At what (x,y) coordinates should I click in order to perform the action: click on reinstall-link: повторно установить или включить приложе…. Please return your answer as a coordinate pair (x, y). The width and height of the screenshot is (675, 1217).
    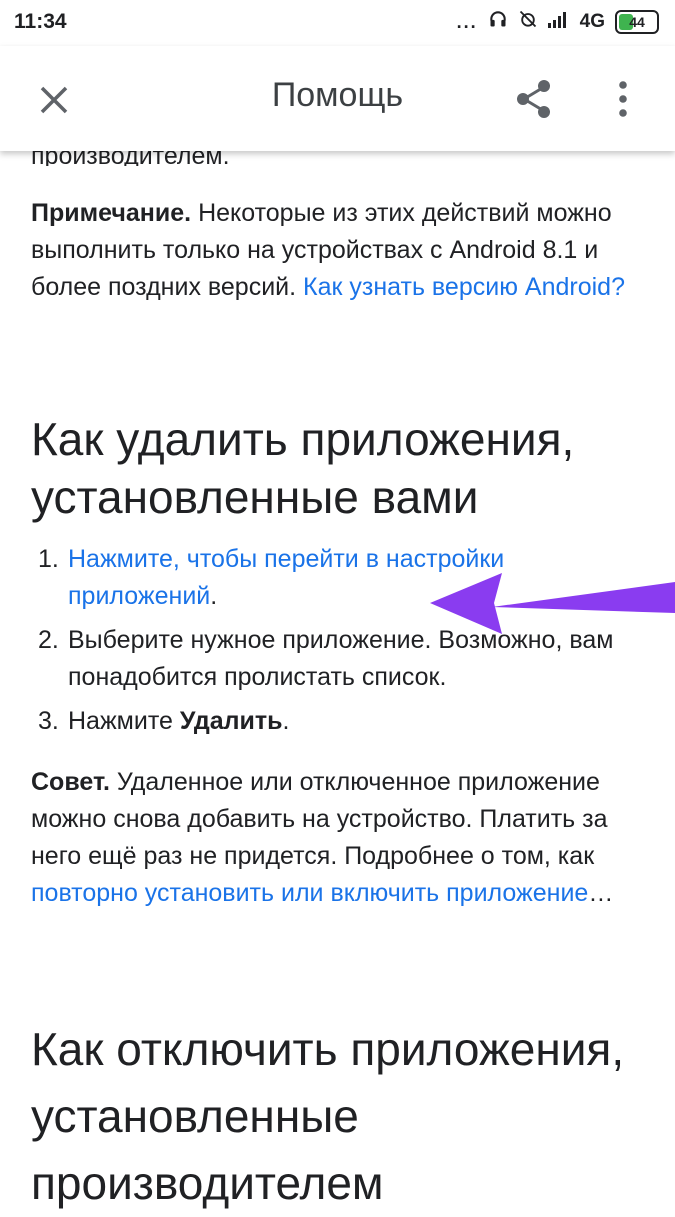
    Looking at the image, I should click on (309, 893).